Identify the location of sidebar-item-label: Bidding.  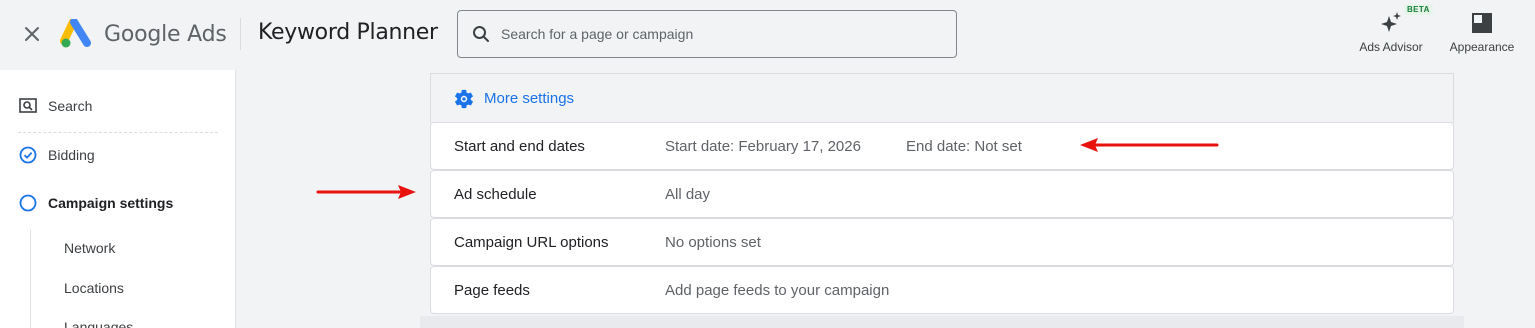
(71, 155).